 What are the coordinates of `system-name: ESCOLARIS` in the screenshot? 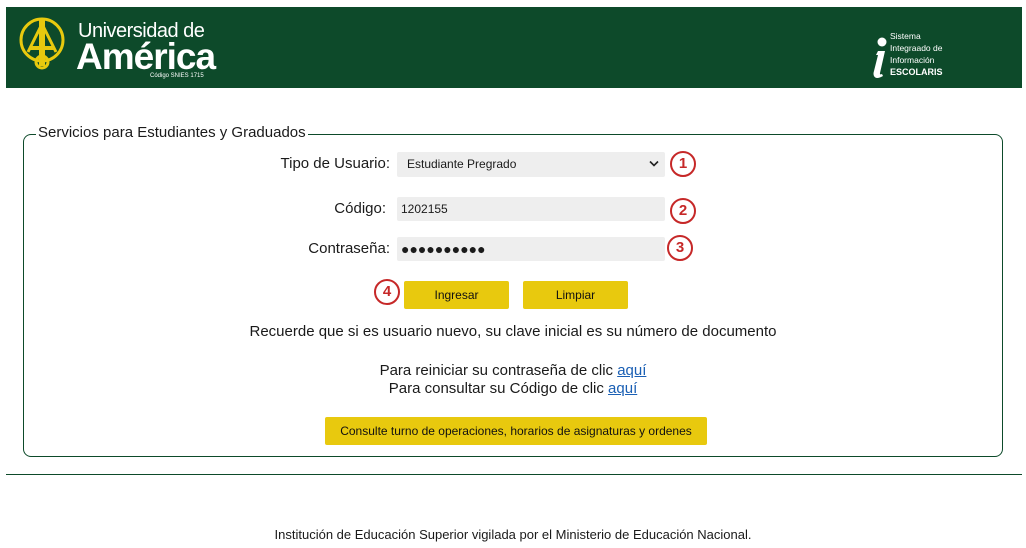 It's located at (916, 72).